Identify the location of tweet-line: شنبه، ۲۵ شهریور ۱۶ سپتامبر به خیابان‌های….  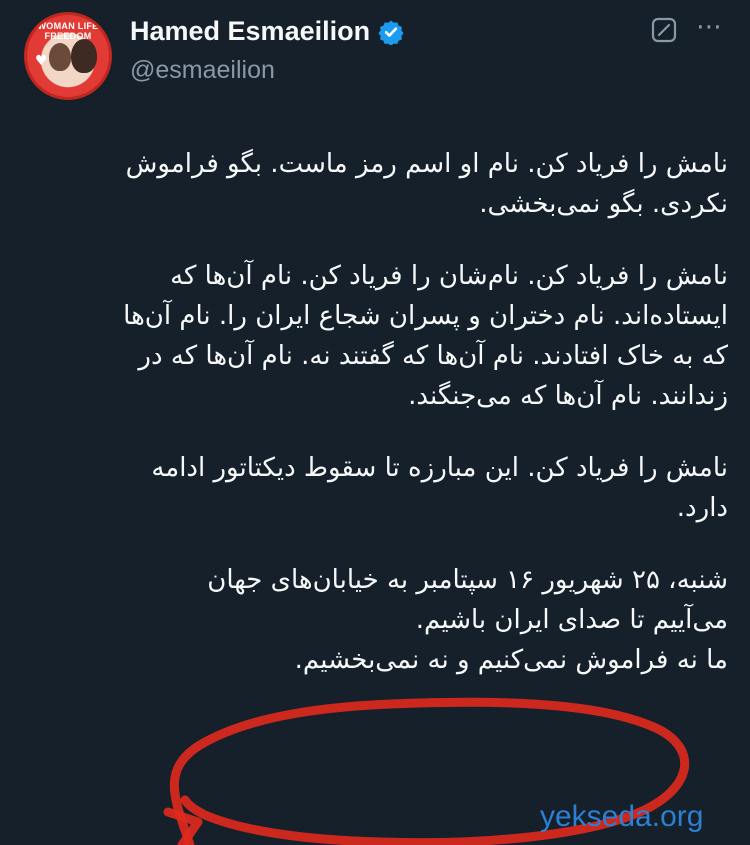
(467, 580).